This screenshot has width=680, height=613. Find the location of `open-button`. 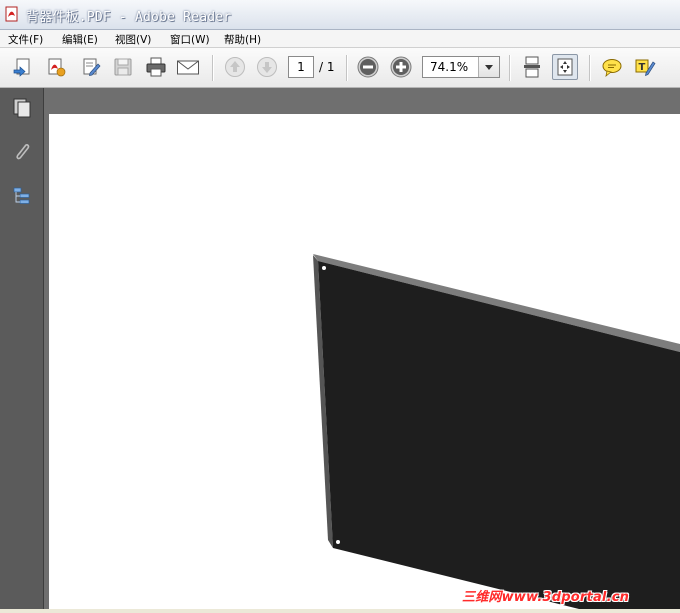

open-button is located at coordinates (23, 67).